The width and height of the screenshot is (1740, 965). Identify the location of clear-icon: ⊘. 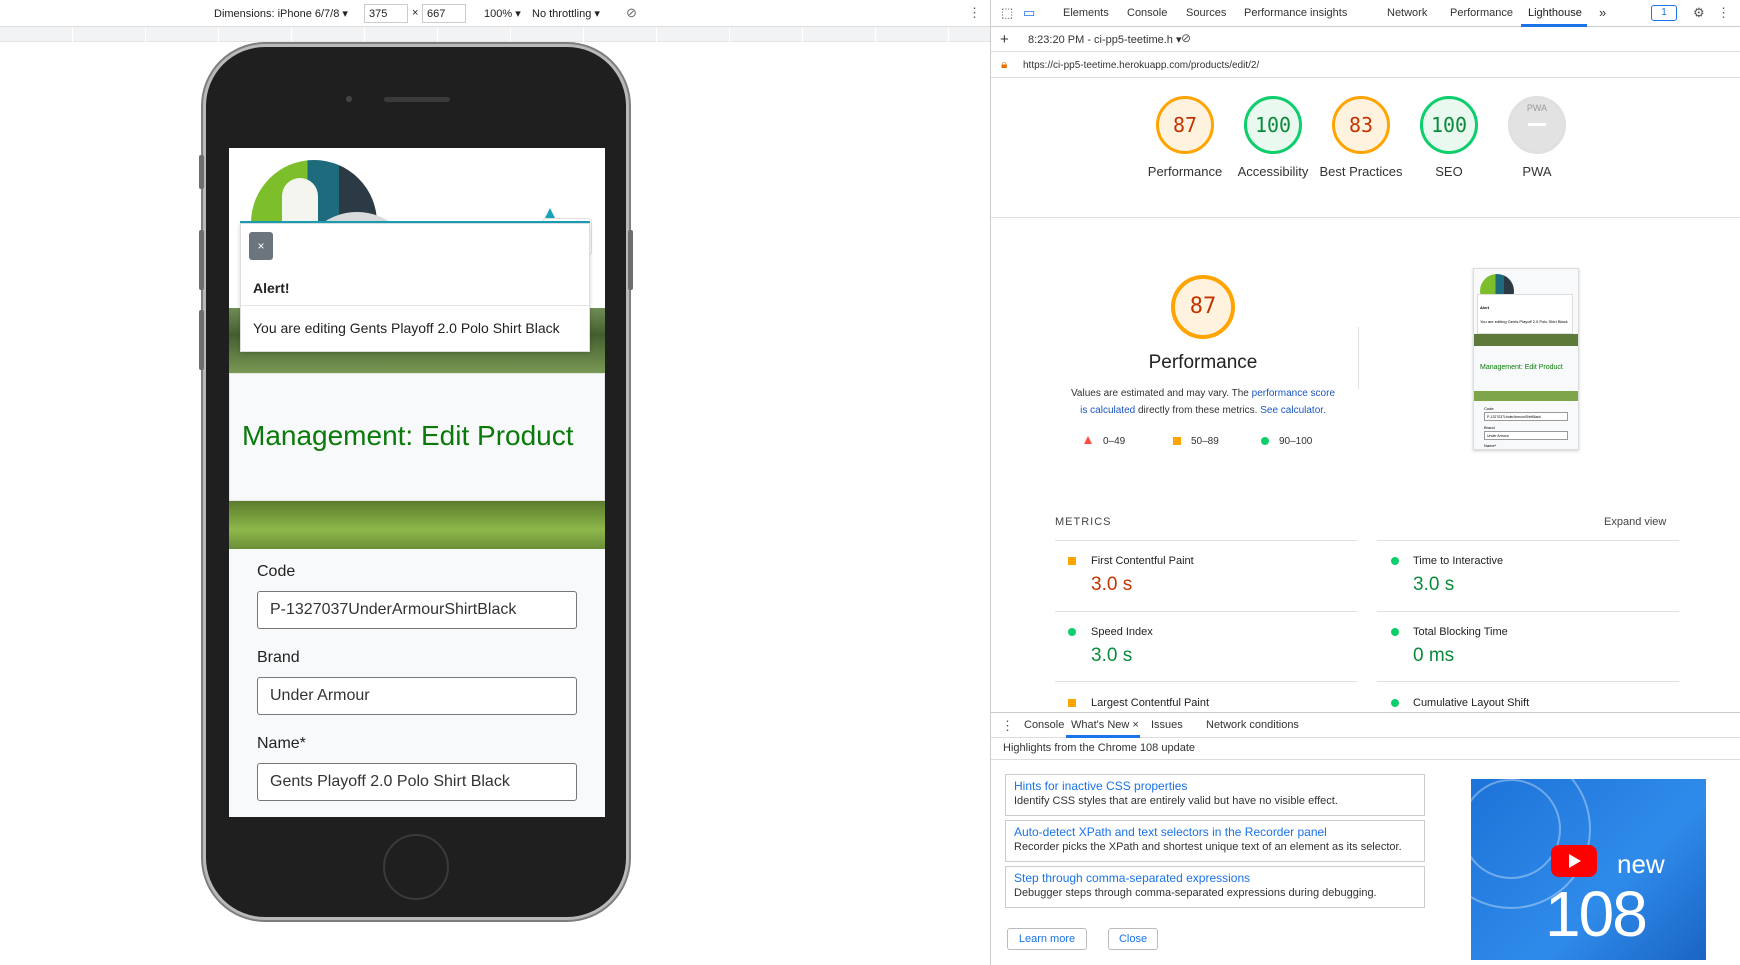
(1186, 38).